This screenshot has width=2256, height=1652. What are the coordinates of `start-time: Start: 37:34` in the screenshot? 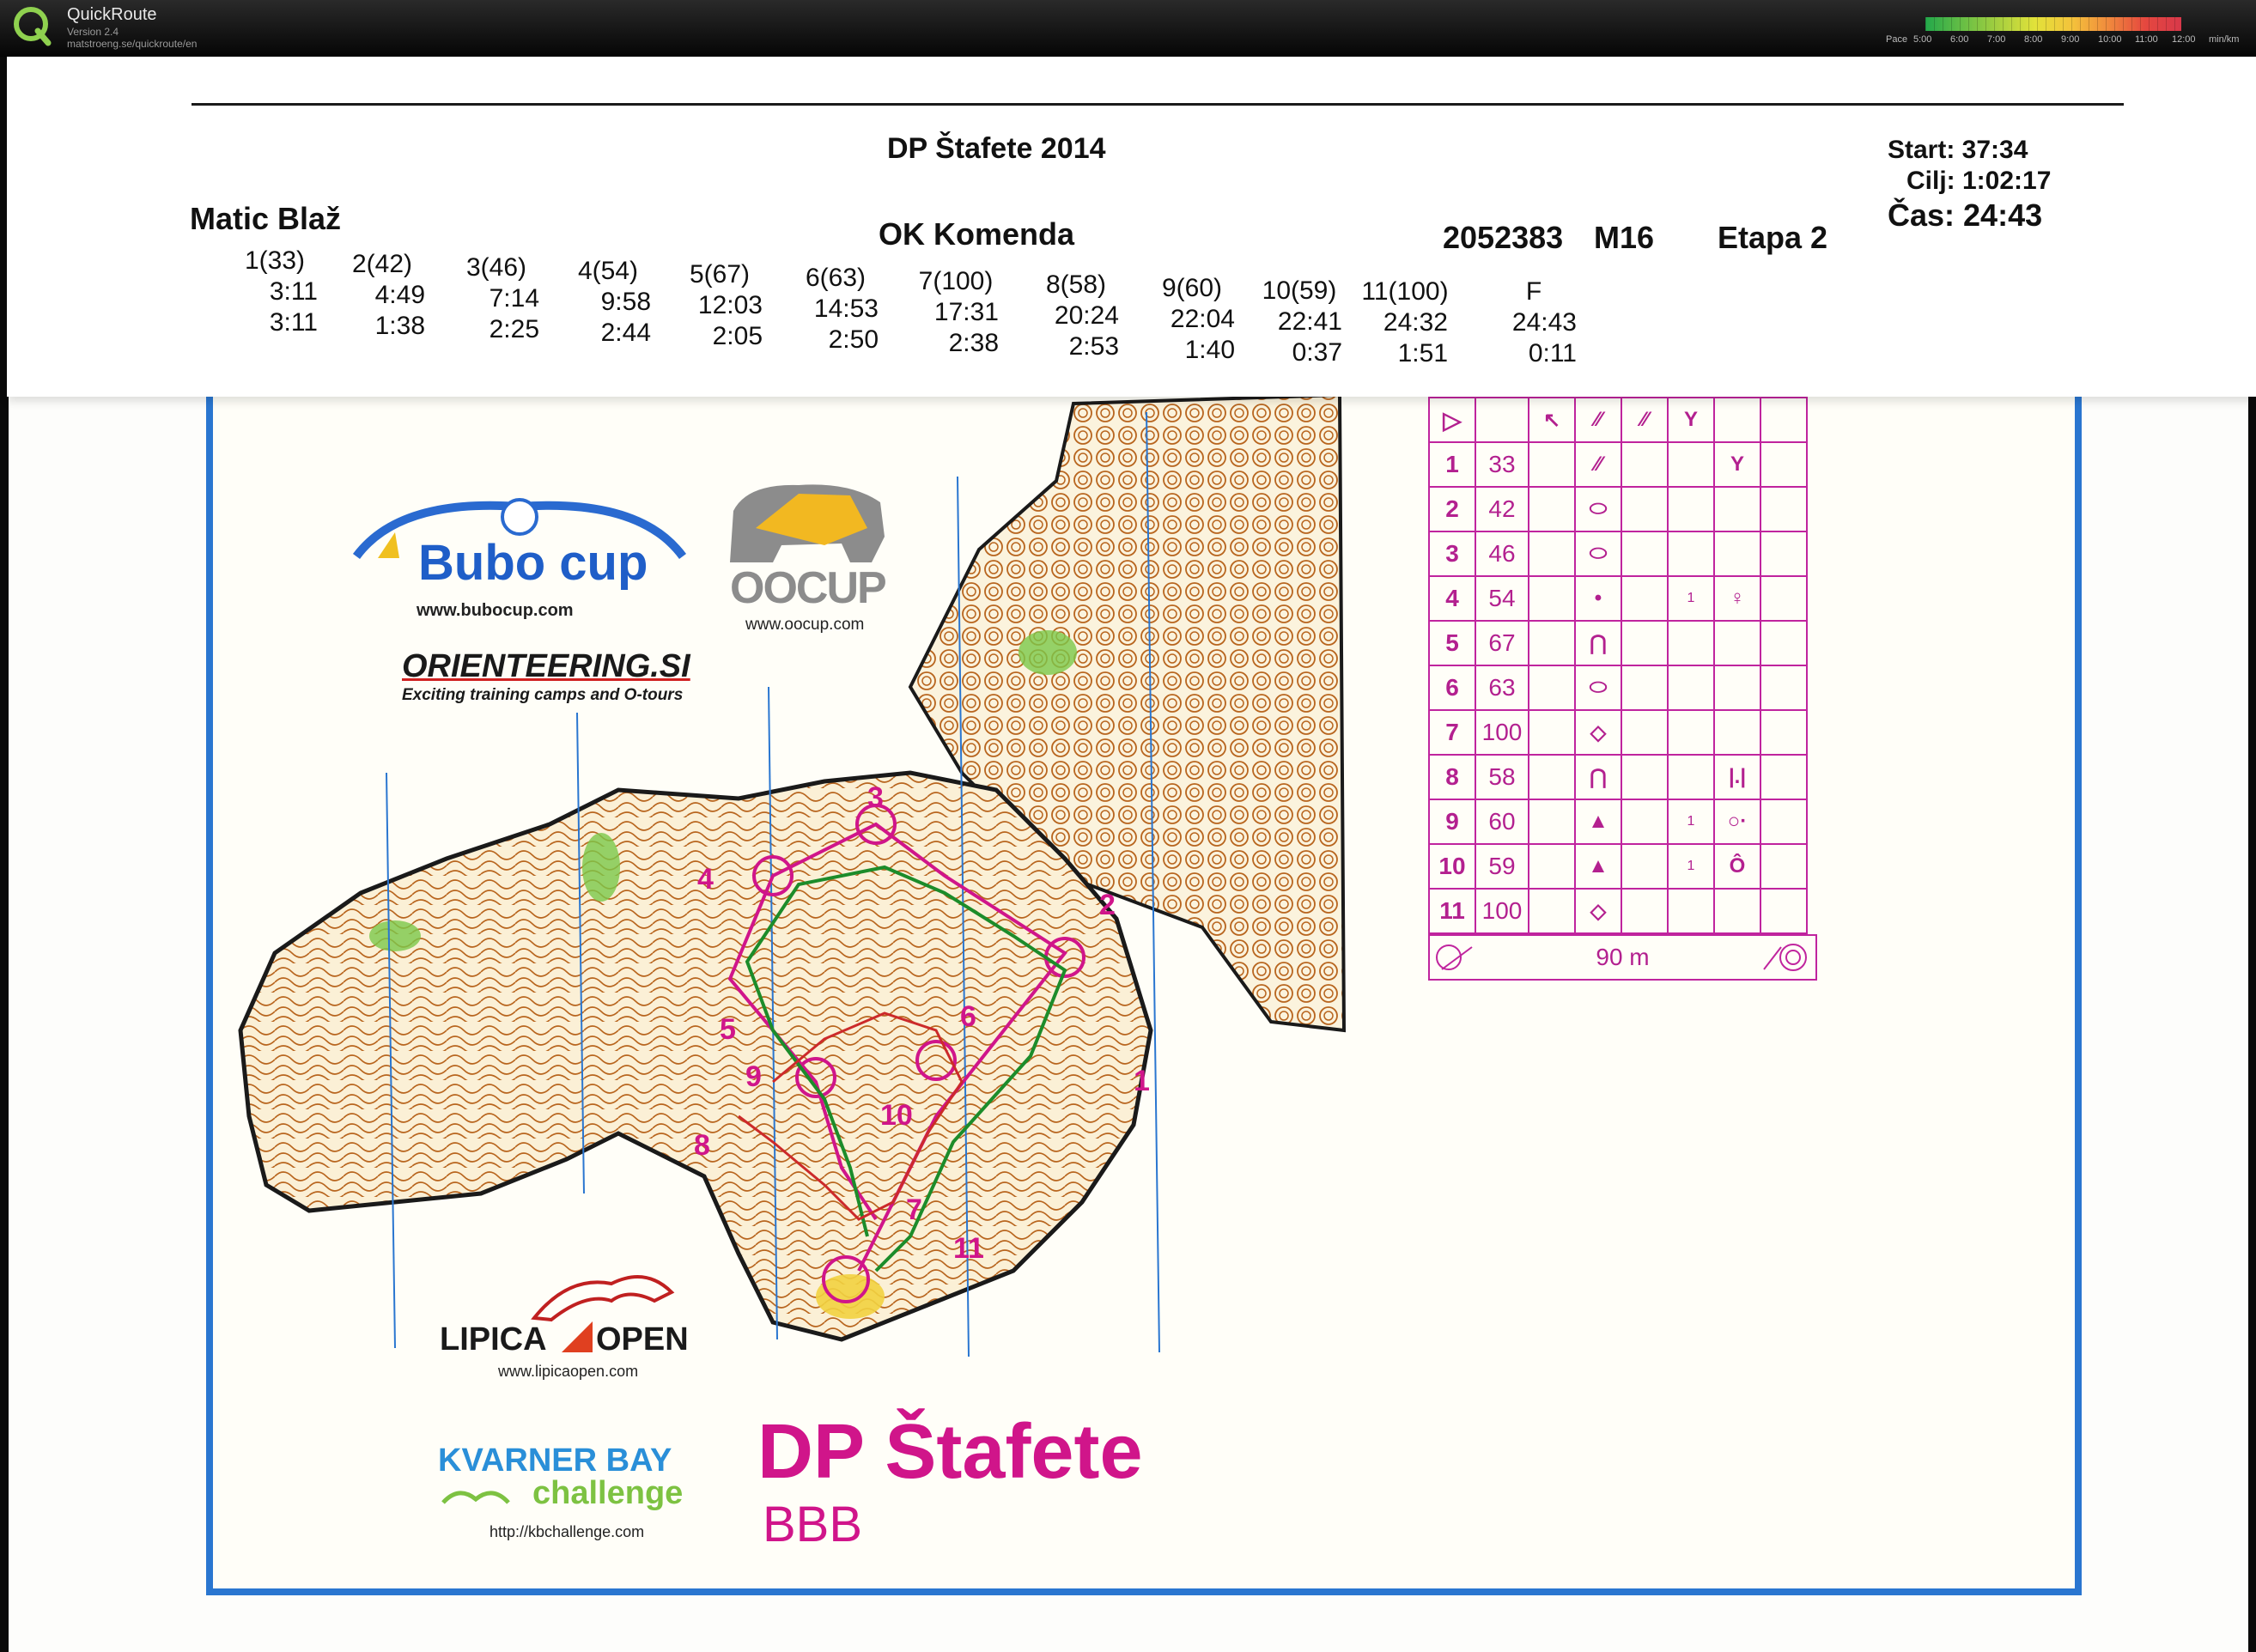 It's located at (1958, 150).